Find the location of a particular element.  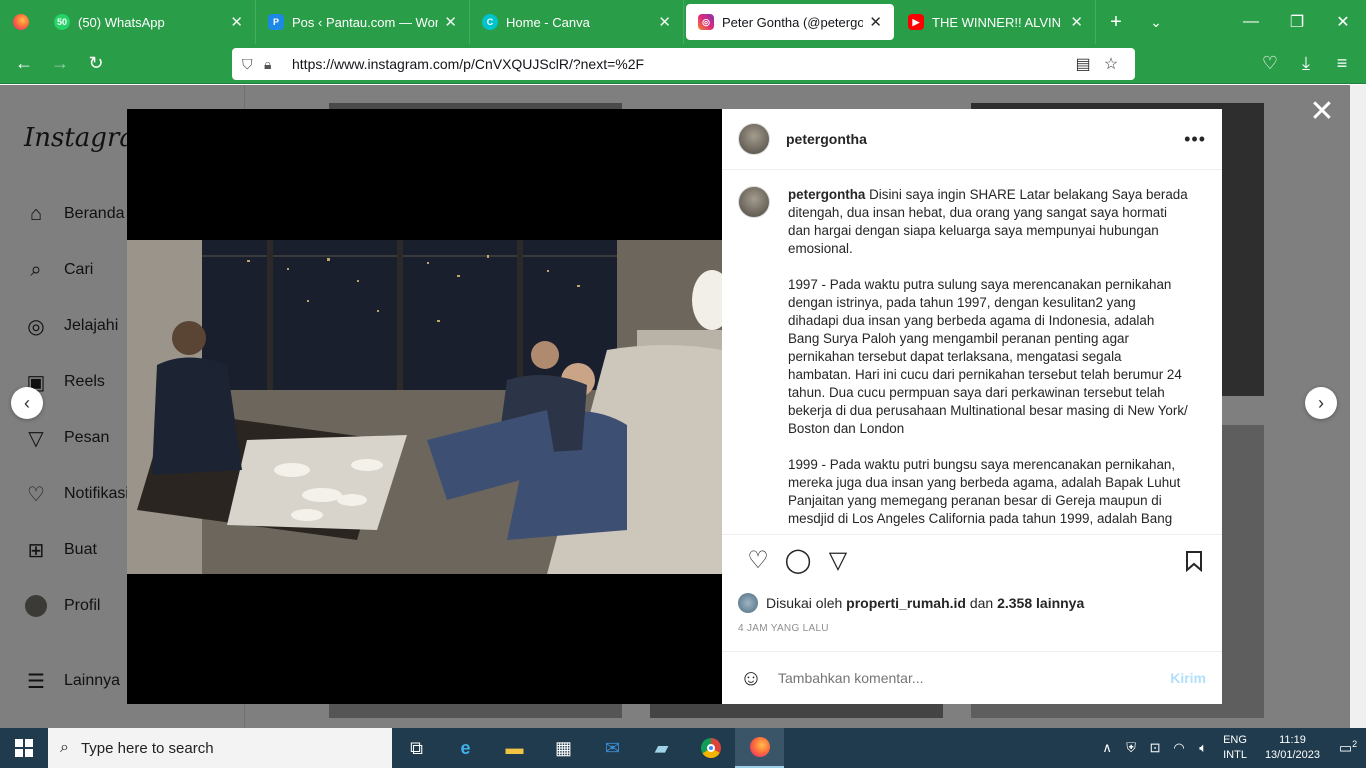

downloads-icon: ⤓ is located at coordinates (1306, 64).